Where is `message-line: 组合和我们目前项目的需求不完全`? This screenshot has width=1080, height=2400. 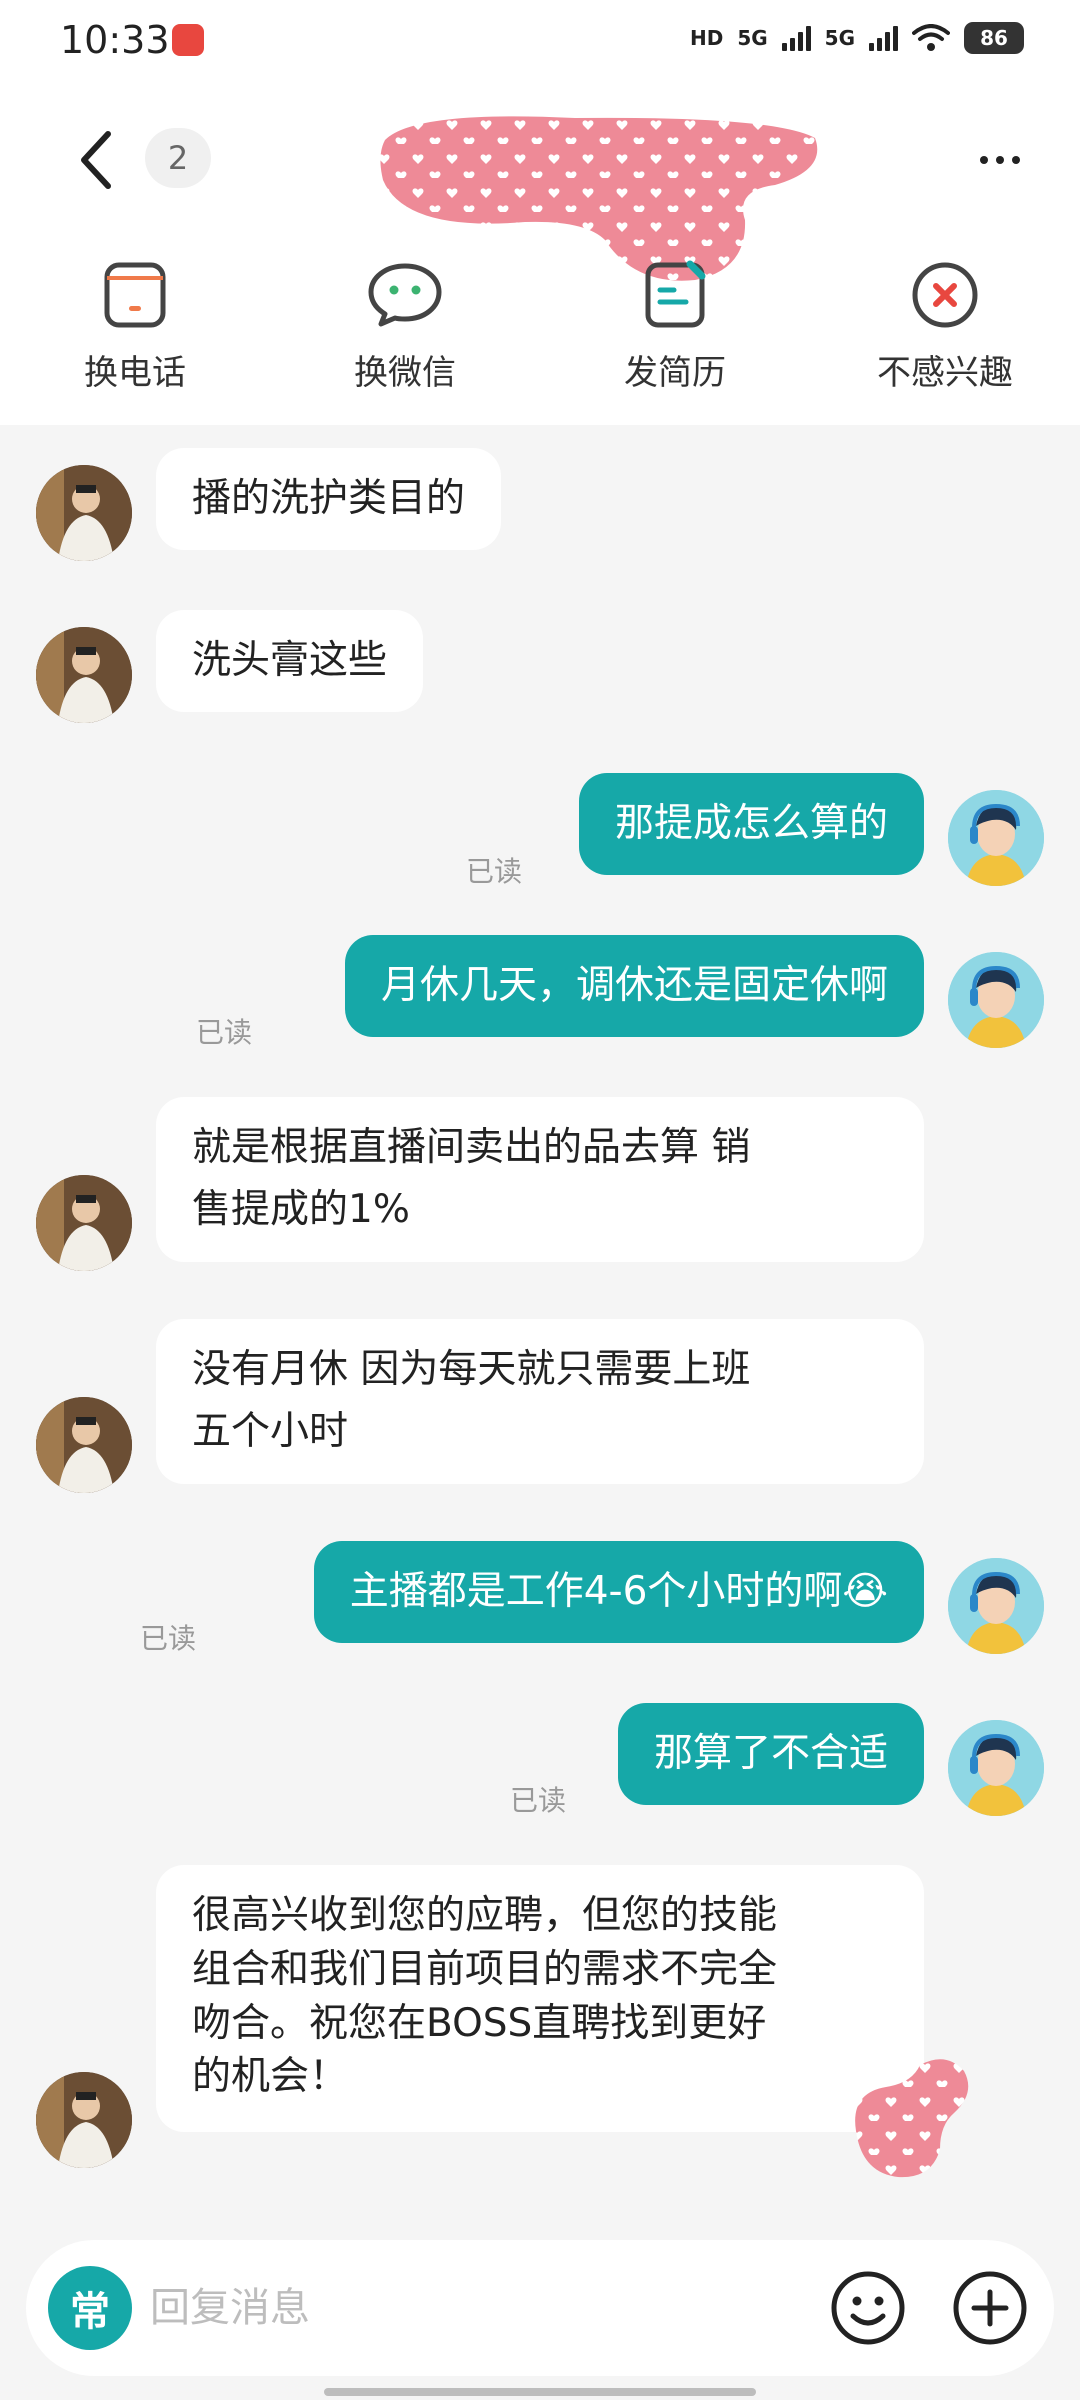
message-line: 组合和我们目前项目的需求不完全 is located at coordinates (485, 1969).